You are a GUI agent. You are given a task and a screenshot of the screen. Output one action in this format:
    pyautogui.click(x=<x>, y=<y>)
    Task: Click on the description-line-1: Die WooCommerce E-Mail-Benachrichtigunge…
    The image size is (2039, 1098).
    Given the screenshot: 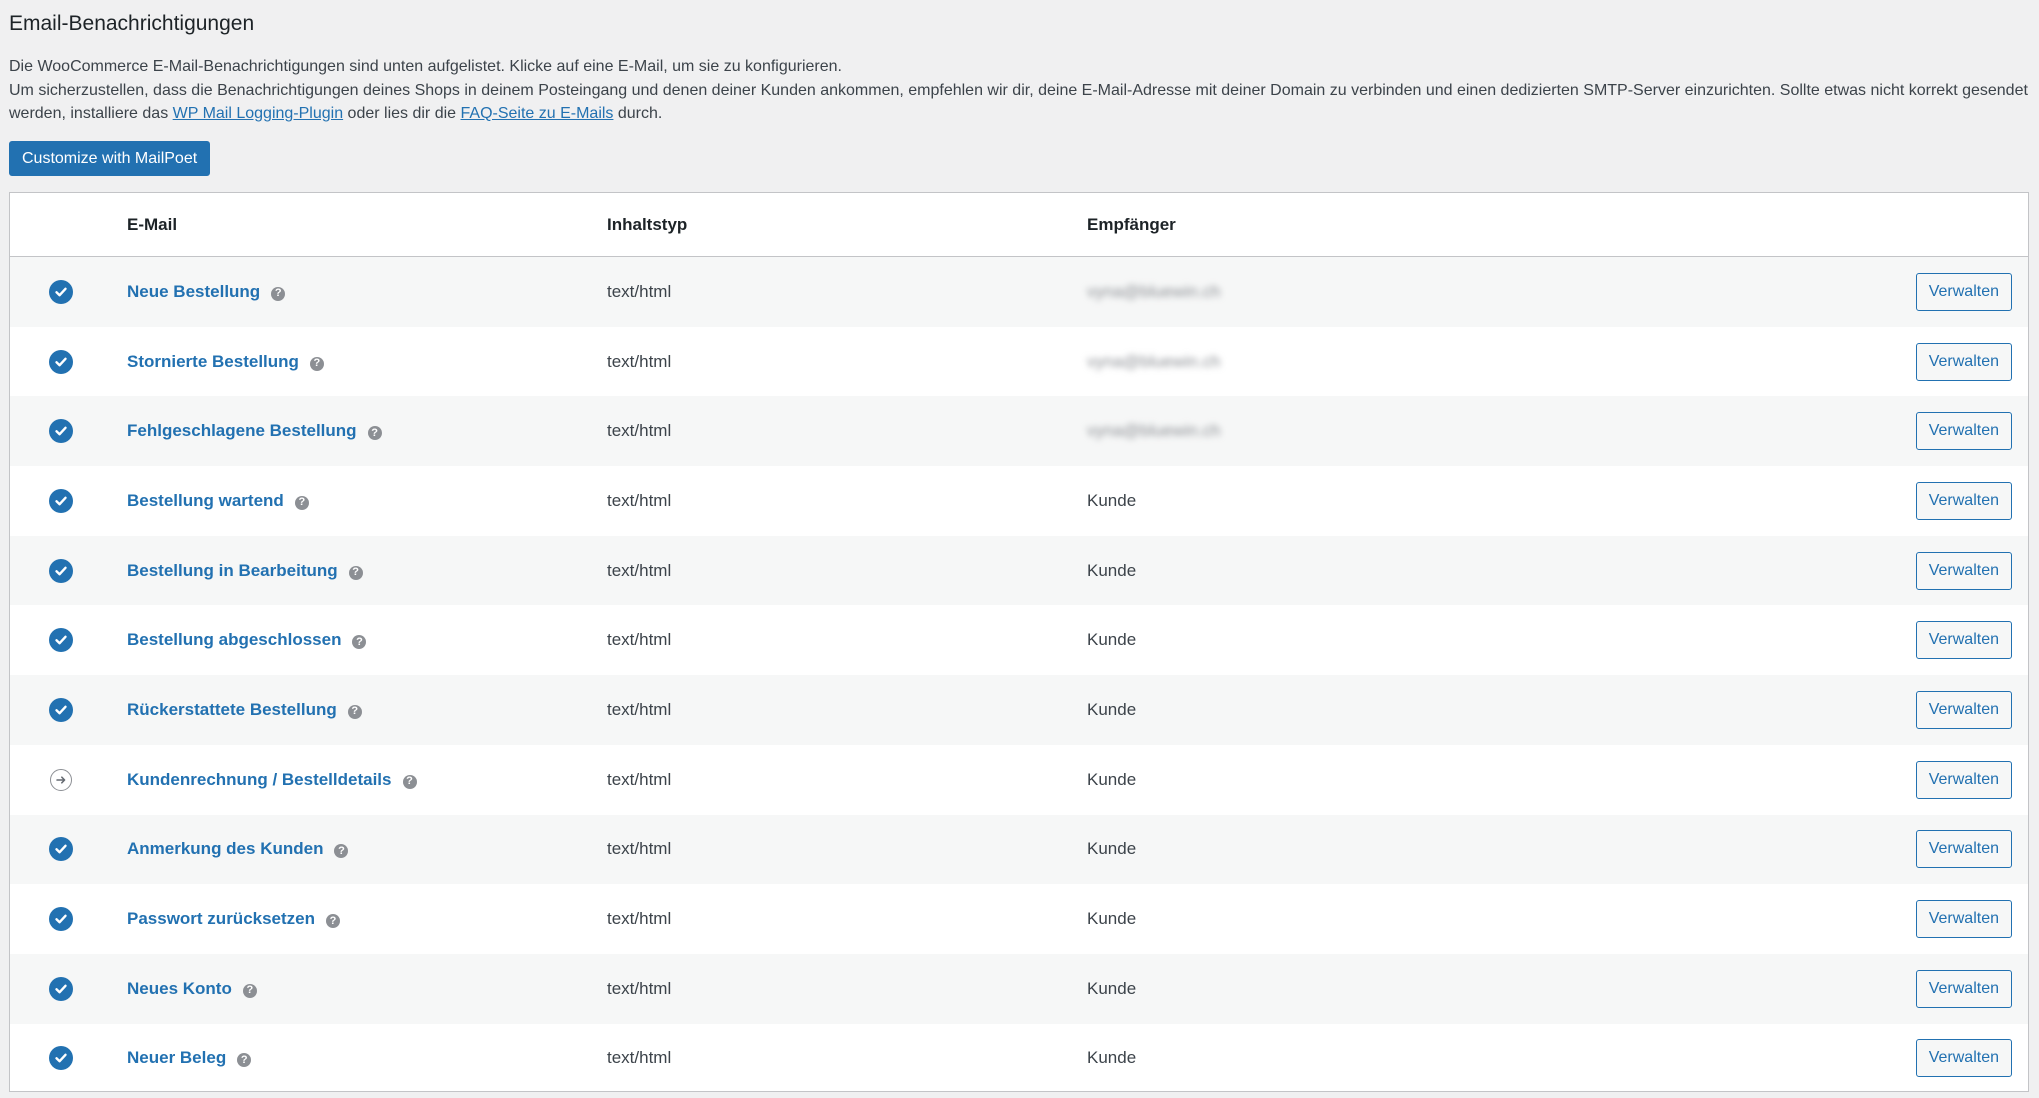 What is the action you would take?
    pyautogui.click(x=425, y=66)
    